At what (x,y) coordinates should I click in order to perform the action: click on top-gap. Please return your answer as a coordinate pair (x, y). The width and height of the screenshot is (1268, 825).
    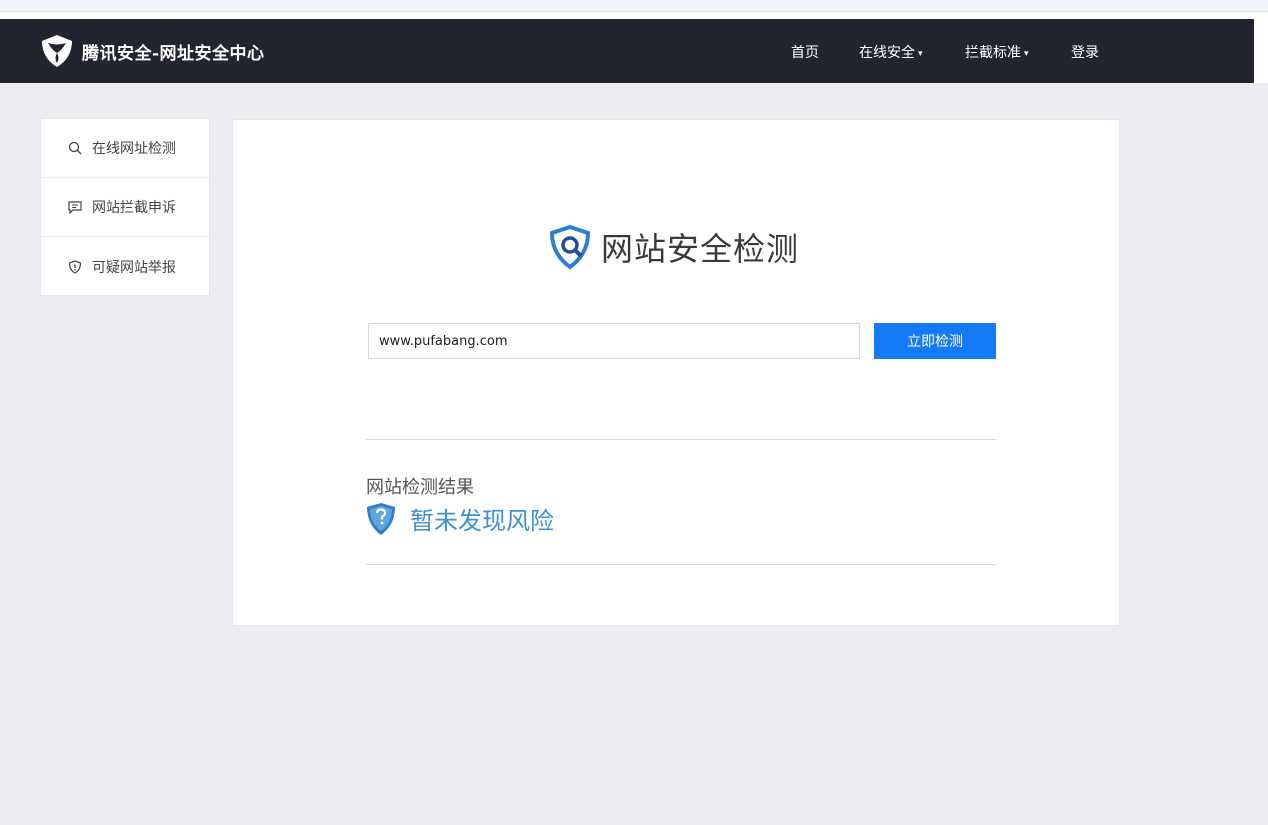
    Looking at the image, I should click on (634, 15).